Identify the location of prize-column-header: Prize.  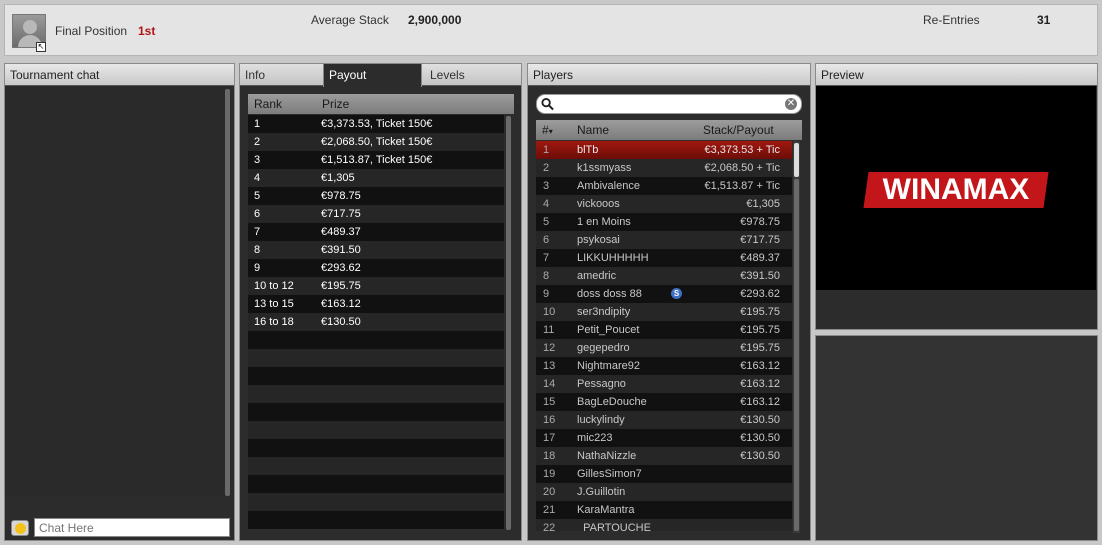
(335, 104).